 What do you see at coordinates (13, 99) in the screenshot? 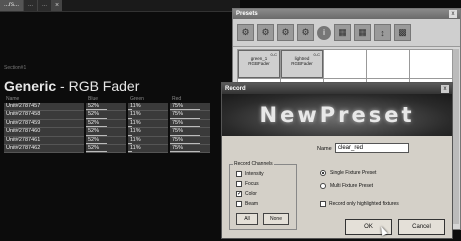
I see `column-header-name: Name` at bounding box center [13, 99].